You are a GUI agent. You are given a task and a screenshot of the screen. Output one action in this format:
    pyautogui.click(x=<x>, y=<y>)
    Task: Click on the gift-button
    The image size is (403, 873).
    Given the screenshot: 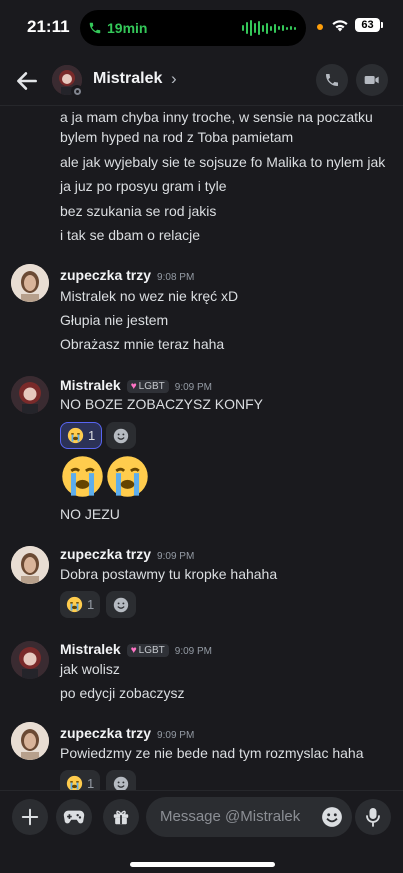 What is the action you would take?
    pyautogui.click(x=121, y=817)
    